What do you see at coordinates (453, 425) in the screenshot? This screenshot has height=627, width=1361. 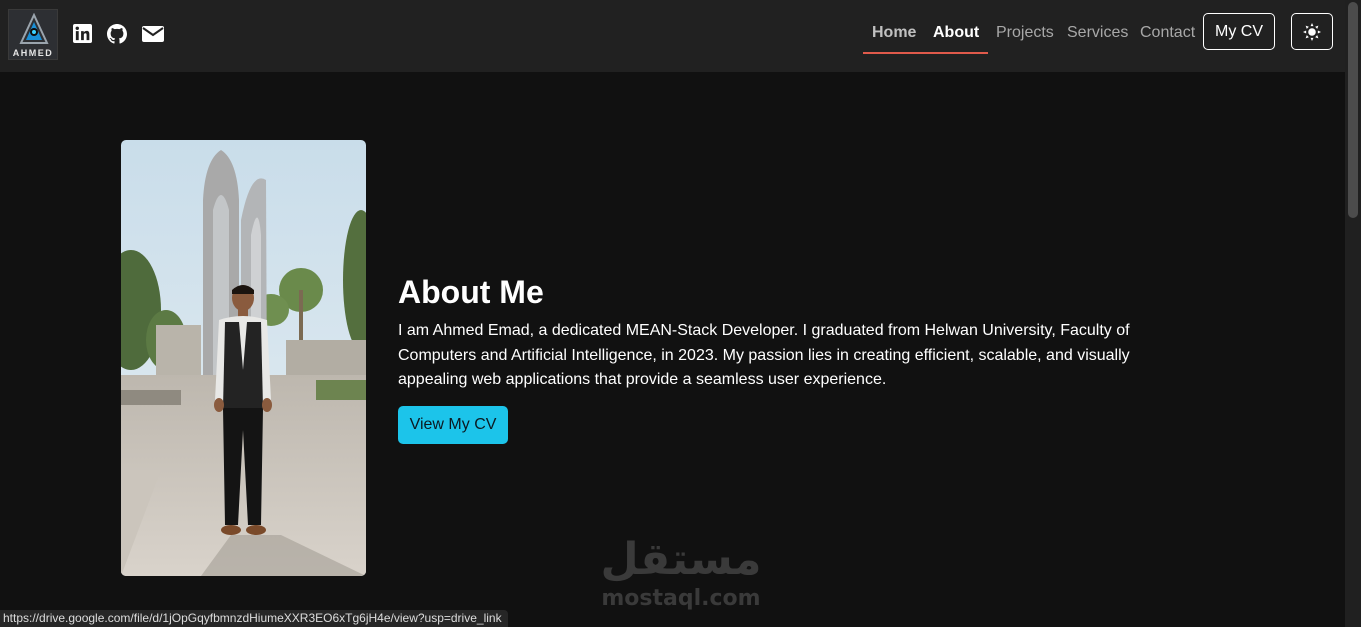 I see `view-cv-button: View My CV` at bounding box center [453, 425].